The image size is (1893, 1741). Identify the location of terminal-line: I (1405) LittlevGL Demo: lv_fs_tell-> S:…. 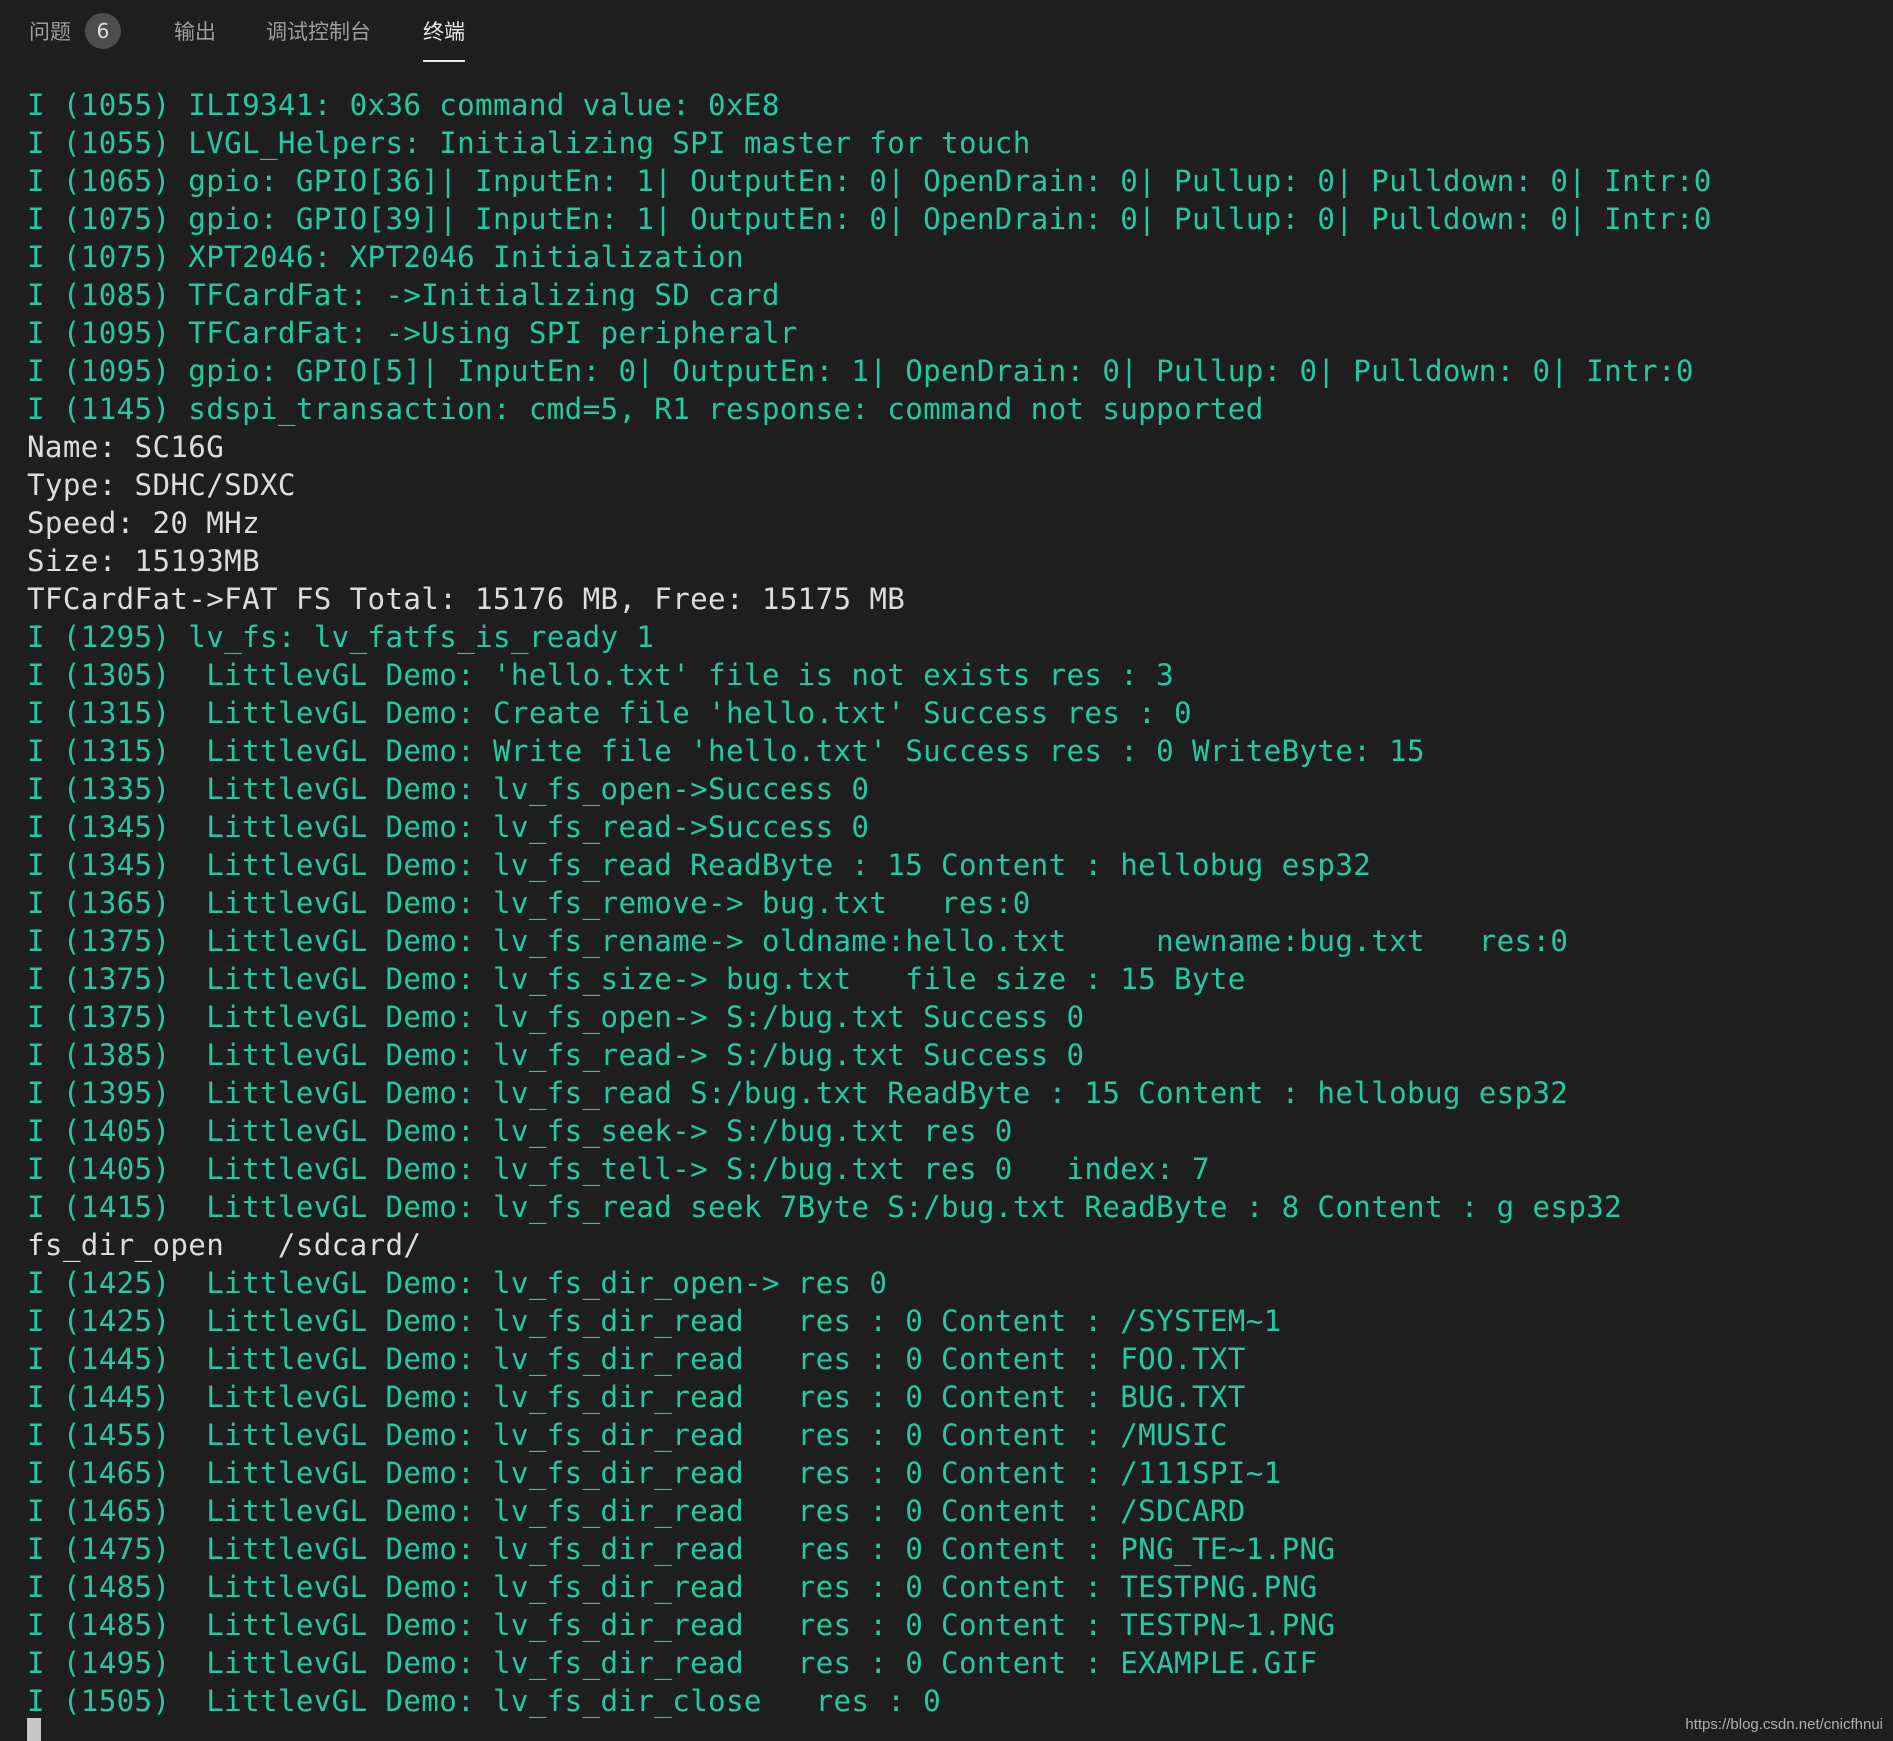
(618, 1169).